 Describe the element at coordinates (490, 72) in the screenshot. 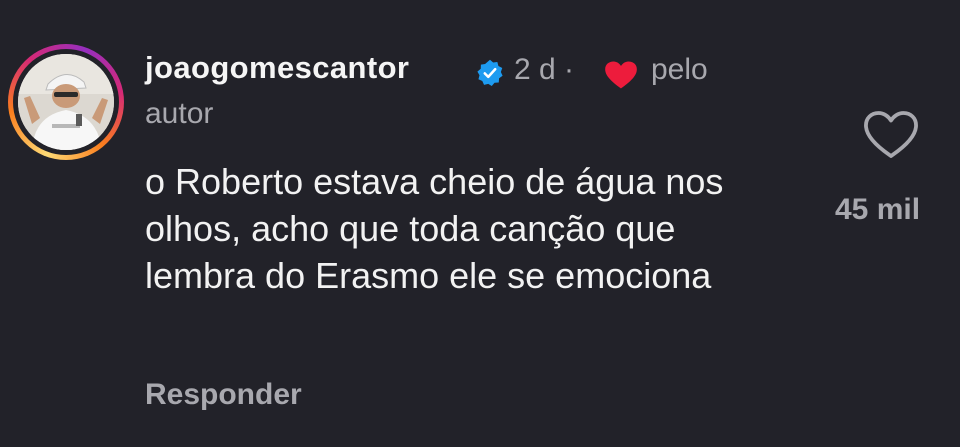

I see `verified-badge-icon` at that location.